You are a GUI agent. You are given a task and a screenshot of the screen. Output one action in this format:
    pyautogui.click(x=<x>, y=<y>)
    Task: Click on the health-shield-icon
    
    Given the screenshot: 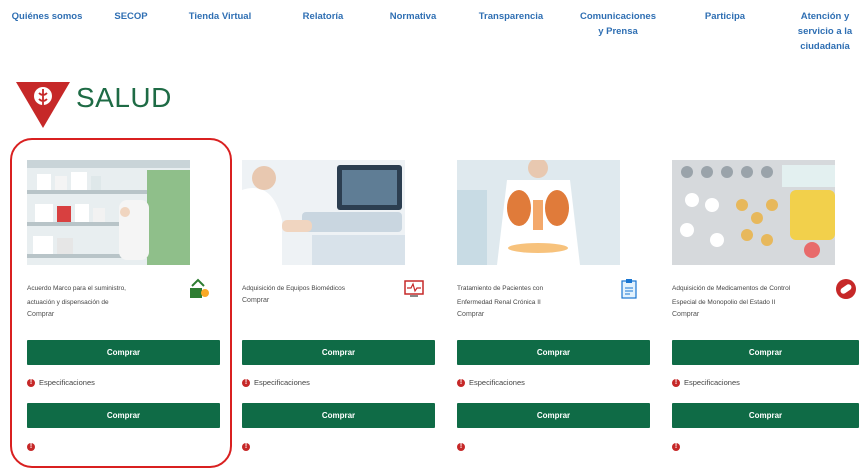 What is the action you would take?
    pyautogui.click(x=43, y=105)
    